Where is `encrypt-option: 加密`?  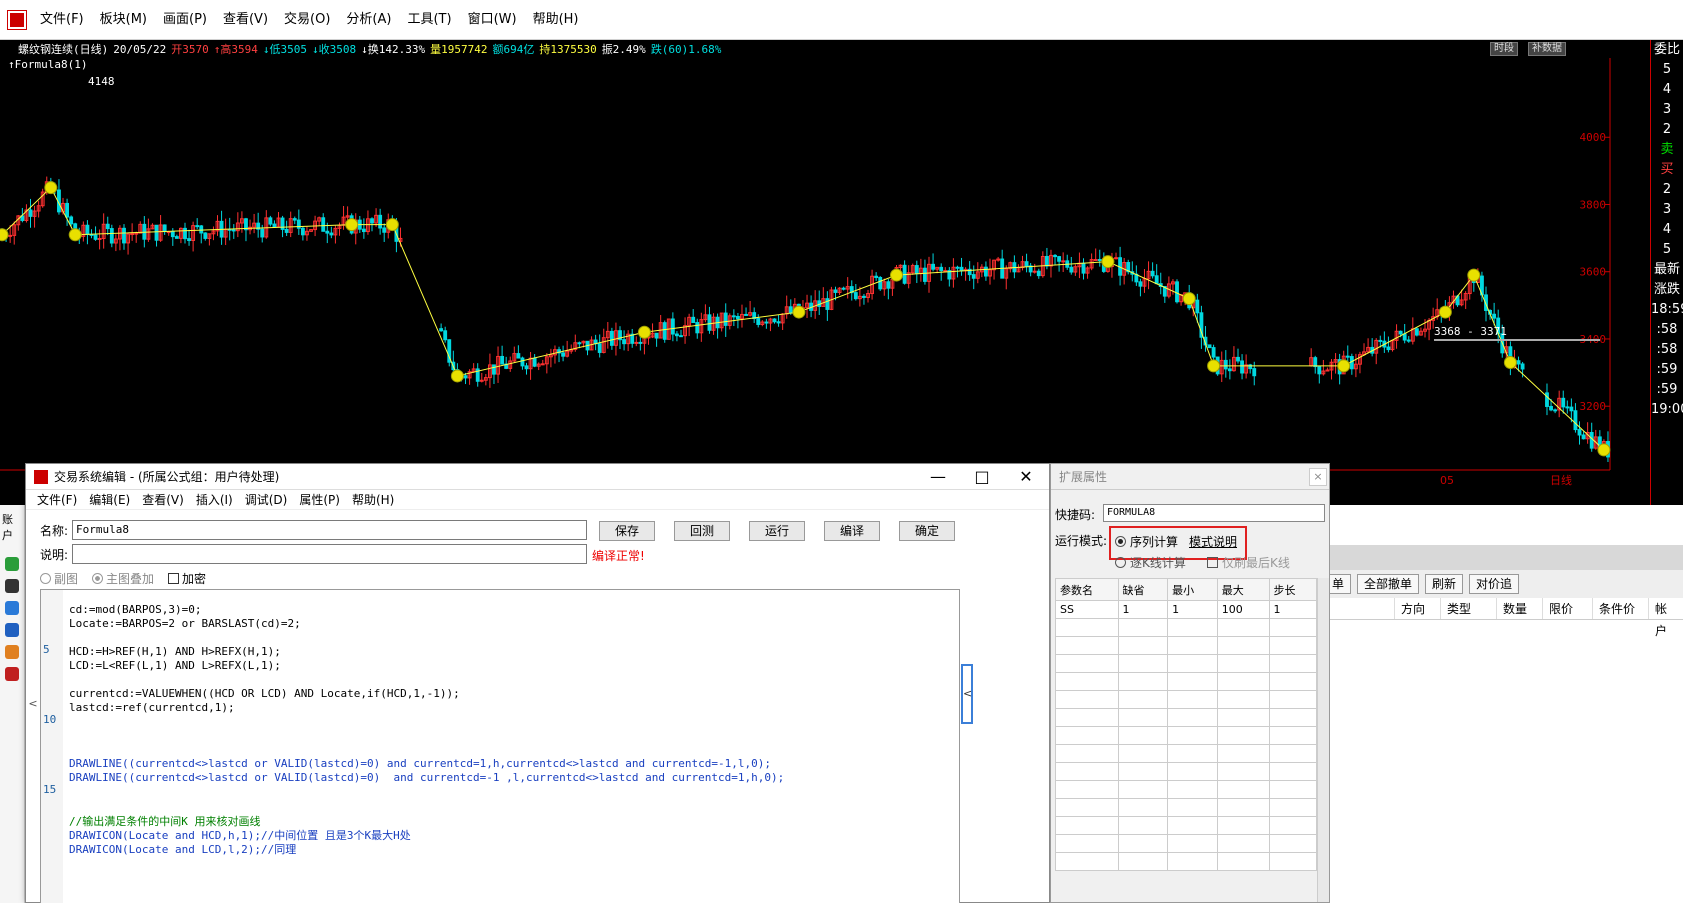
encrypt-option: 加密 is located at coordinates (187, 578).